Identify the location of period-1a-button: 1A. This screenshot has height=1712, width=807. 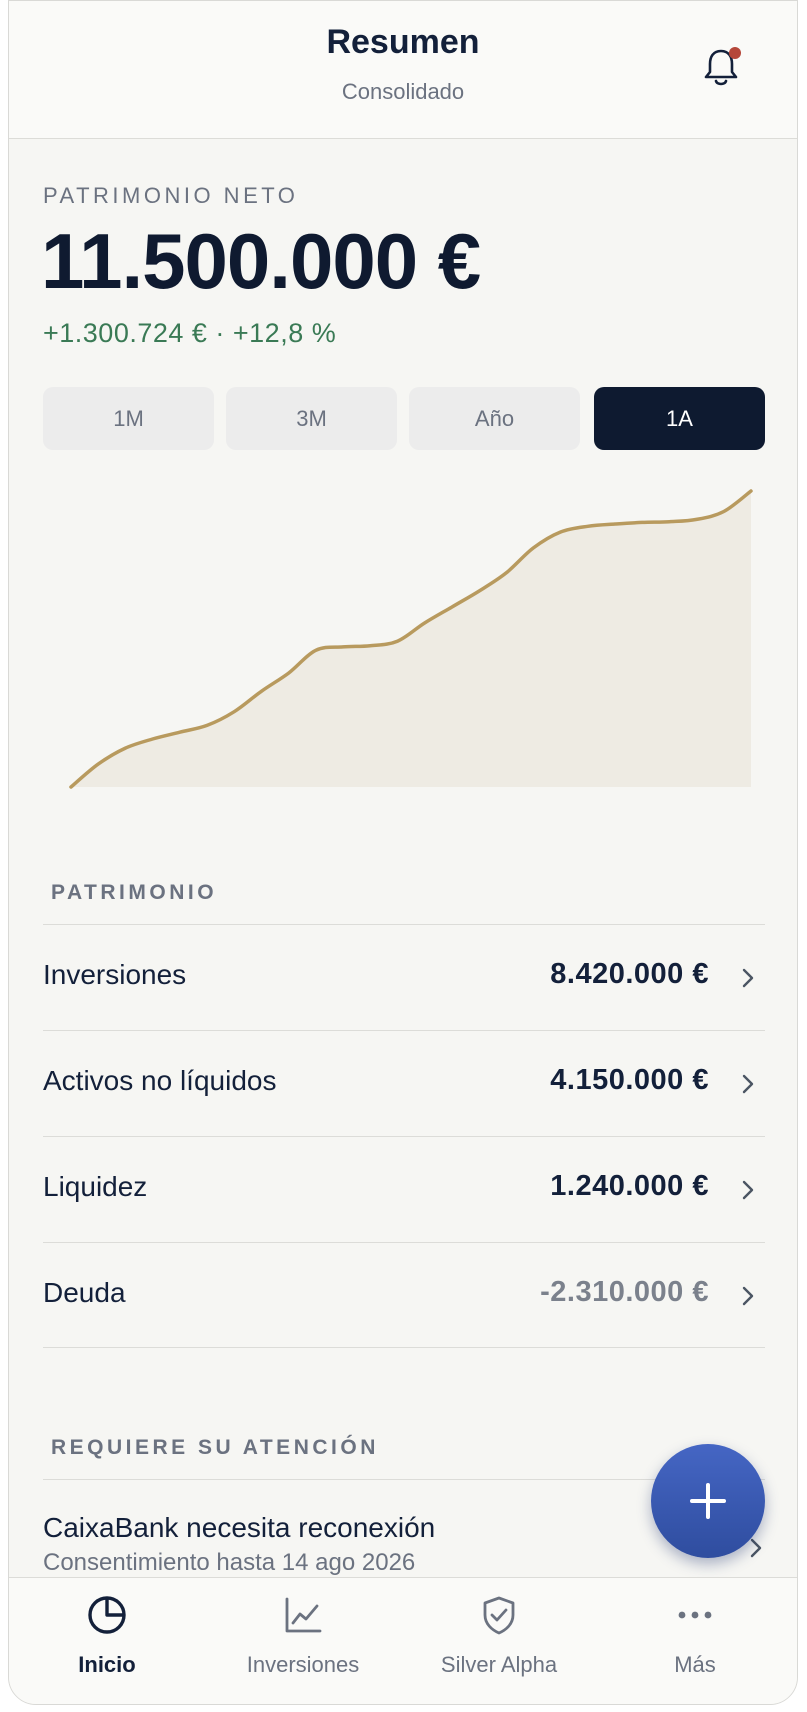
(679, 418).